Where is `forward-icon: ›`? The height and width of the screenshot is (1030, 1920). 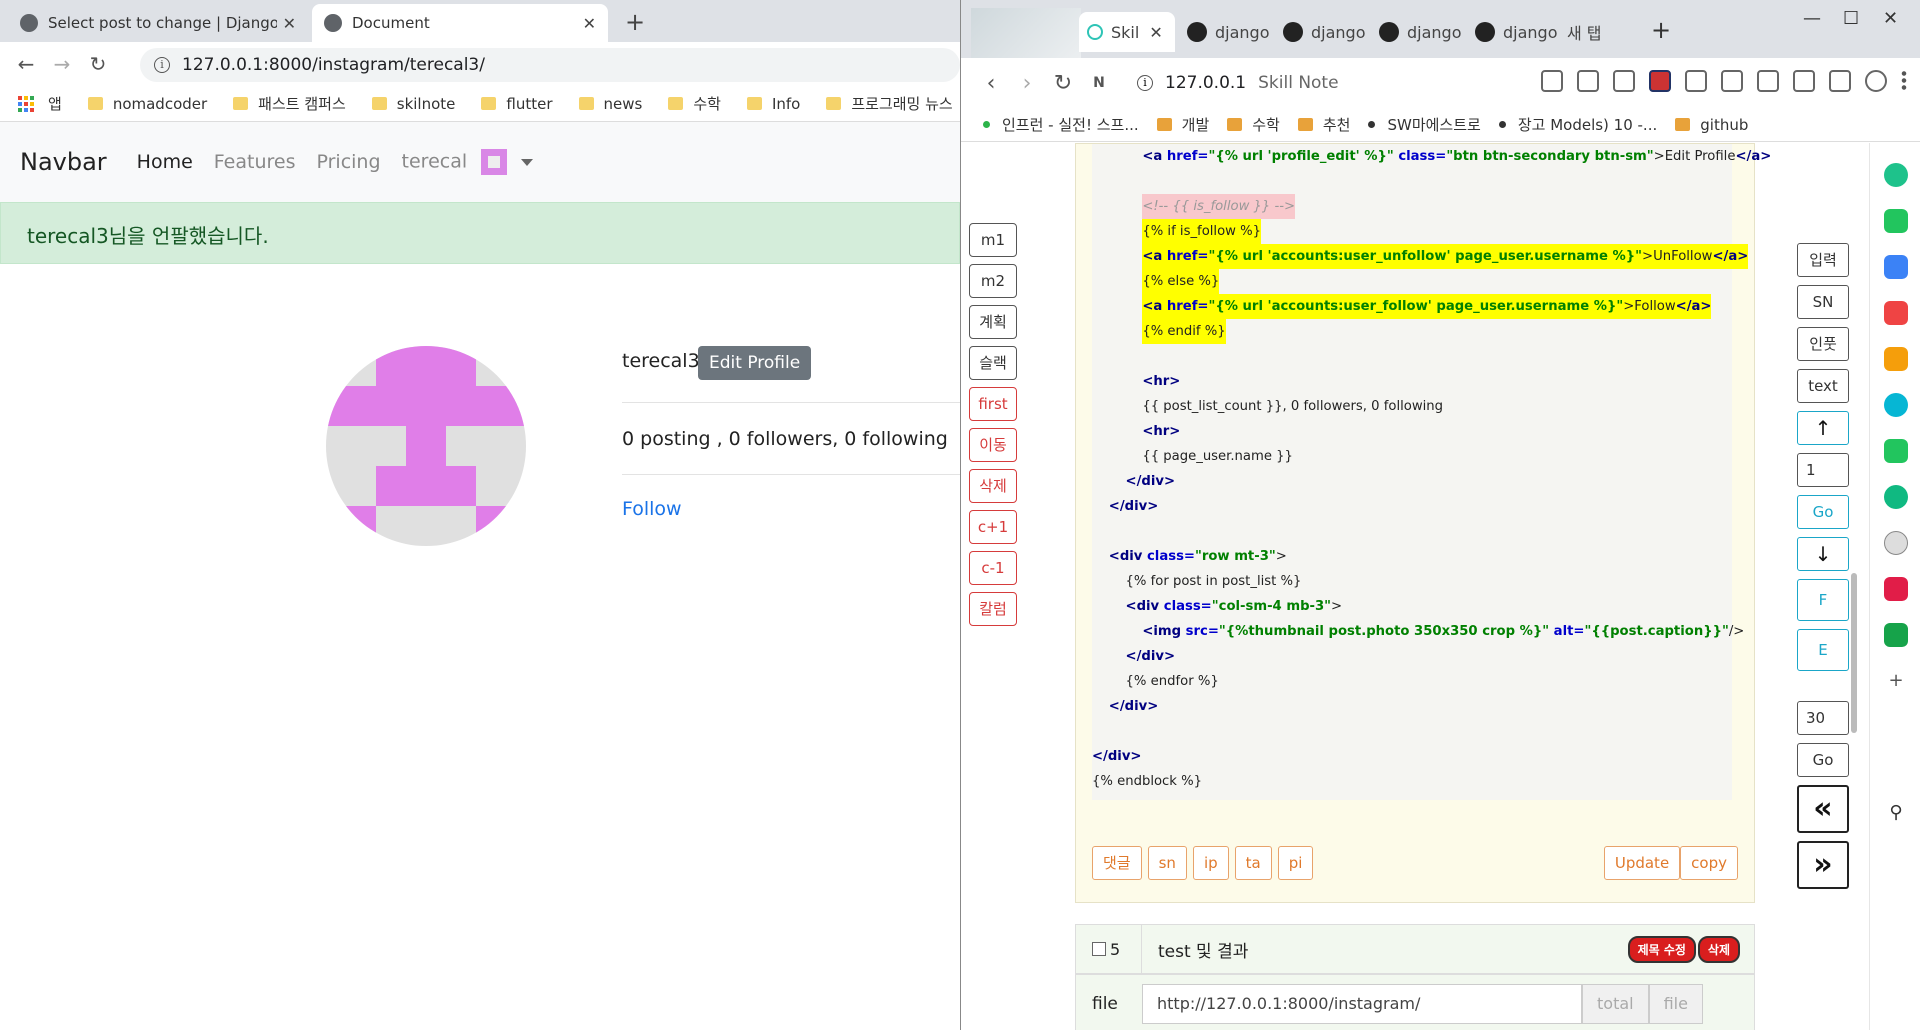
forward-icon: › is located at coordinates (1027, 83).